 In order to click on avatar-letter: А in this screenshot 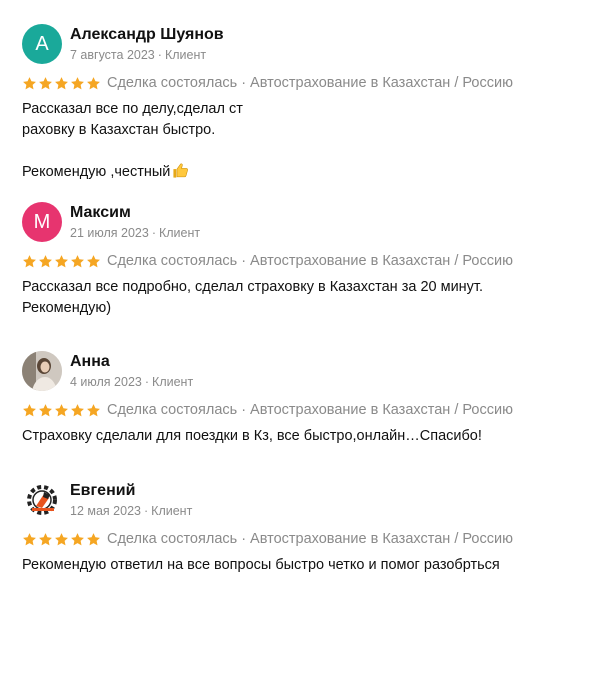, I will do `click(42, 43)`.